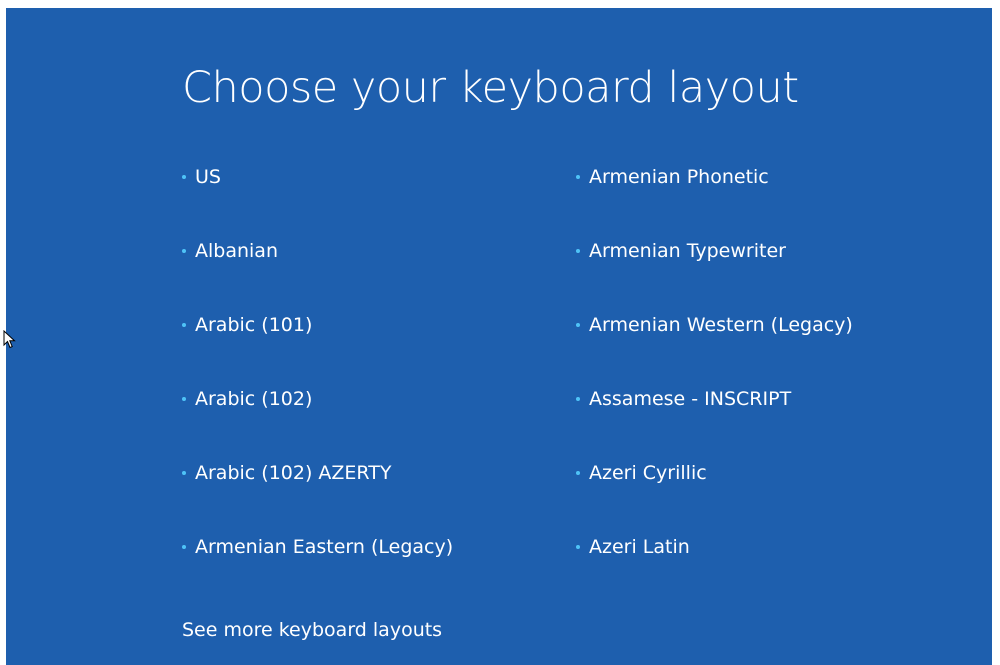  Describe the element at coordinates (254, 399) in the screenshot. I see `layout-option-label: Arabic (102)` at that location.